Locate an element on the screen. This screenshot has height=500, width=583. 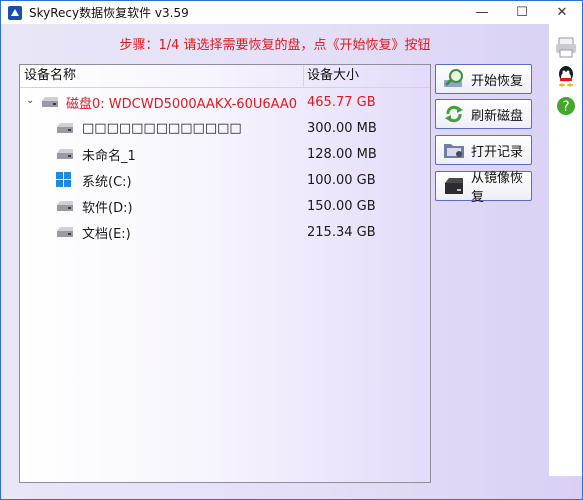
restore-from-image-label: 从镜像恢复 is located at coordinates (497, 188).